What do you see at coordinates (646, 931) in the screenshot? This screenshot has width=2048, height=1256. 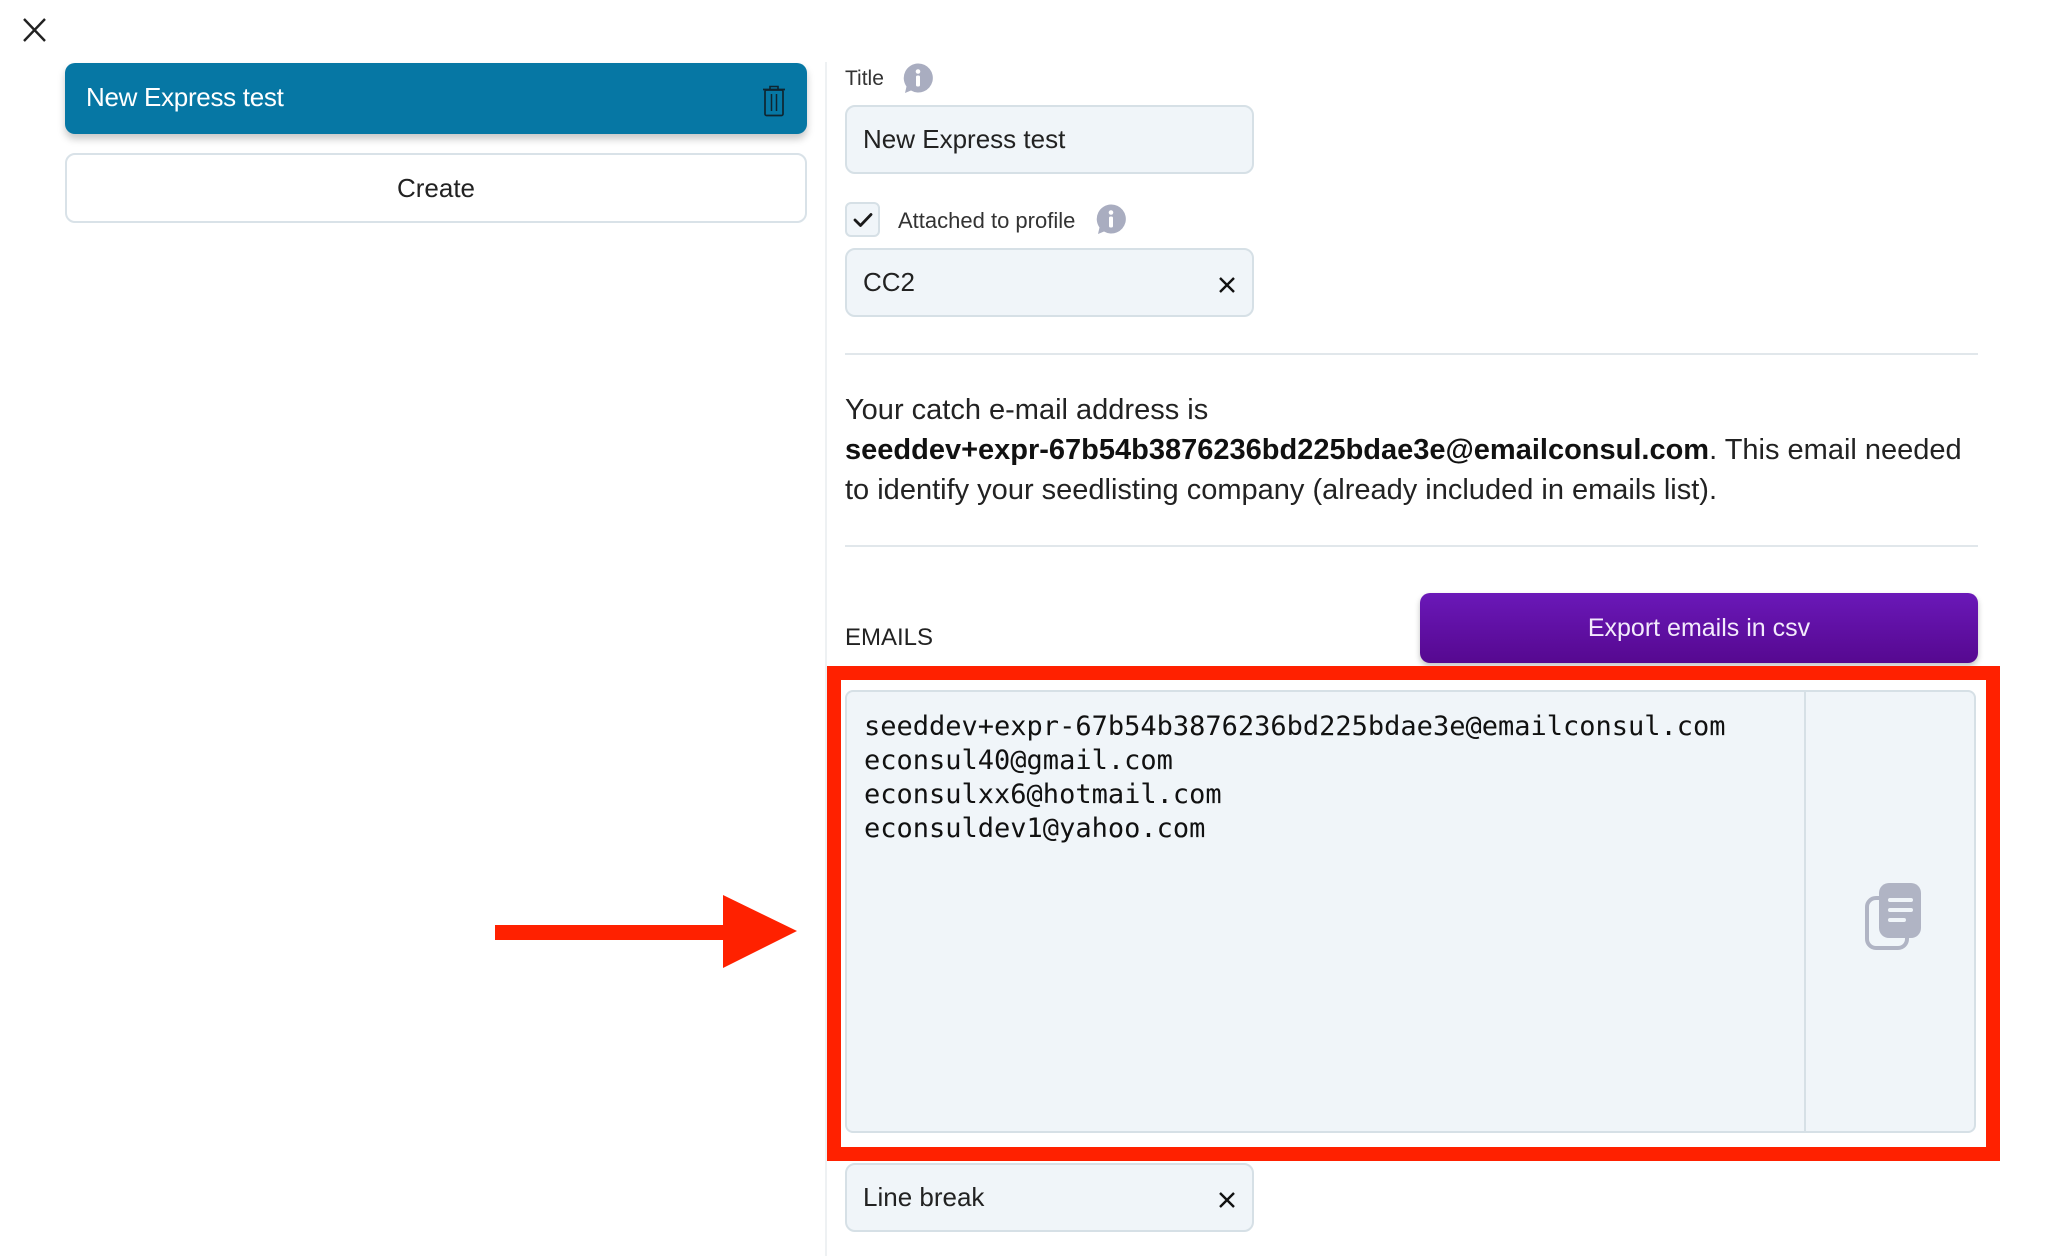 I see `arrow-right-icon` at bounding box center [646, 931].